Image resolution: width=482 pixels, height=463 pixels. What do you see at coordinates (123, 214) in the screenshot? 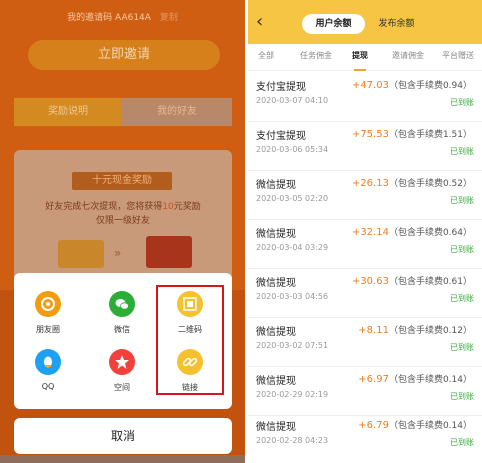
I see `reward-description: 好友完成七次提现，您将获得10元奖励 仅限一级好友` at bounding box center [123, 214].